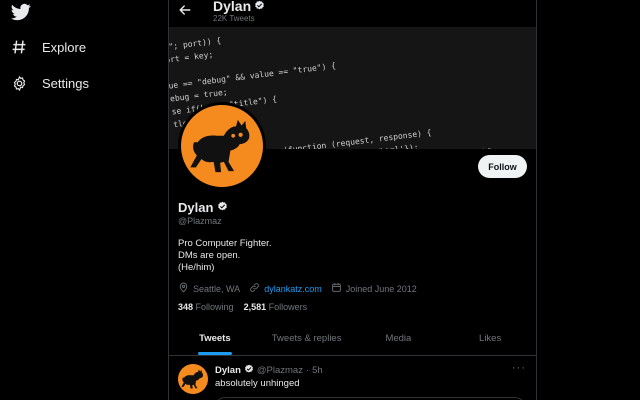 This screenshot has width=640, height=400. I want to click on tab-label: Media, so click(398, 338).